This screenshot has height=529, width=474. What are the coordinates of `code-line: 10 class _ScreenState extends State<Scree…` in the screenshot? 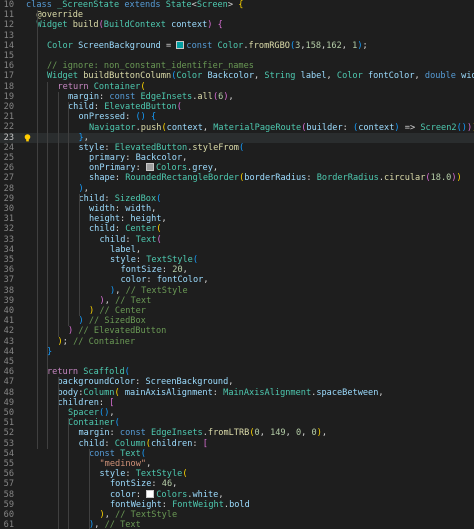 It's located at (237, 5).